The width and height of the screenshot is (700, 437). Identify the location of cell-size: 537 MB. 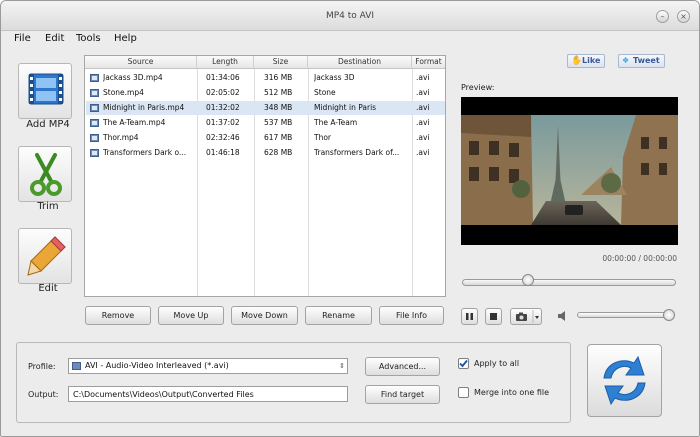
(278, 122).